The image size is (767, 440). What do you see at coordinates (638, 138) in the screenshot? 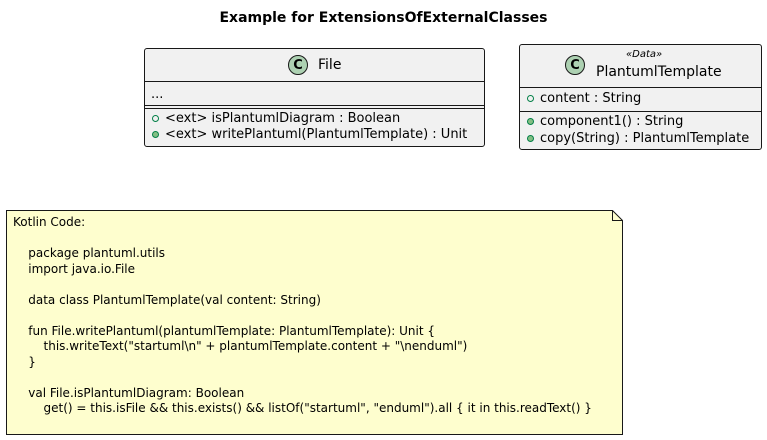
I see `class-method: copy(String) : PlantumlTemplate` at bounding box center [638, 138].